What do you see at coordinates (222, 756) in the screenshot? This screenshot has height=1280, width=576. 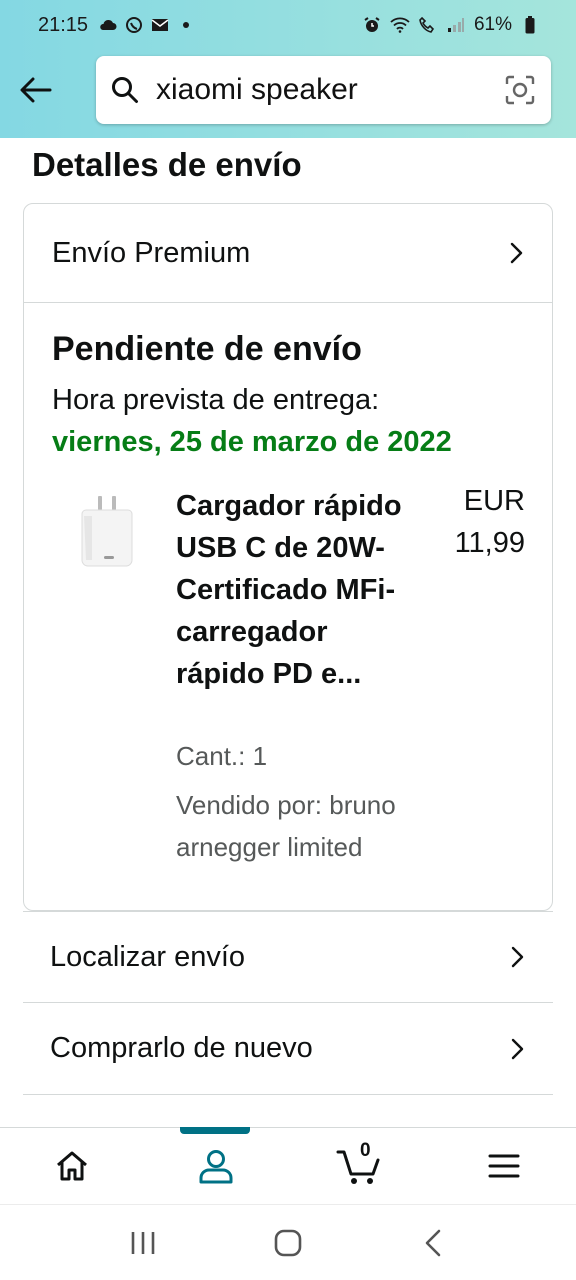 I see `product-quantity: Cant.: 1` at bounding box center [222, 756].